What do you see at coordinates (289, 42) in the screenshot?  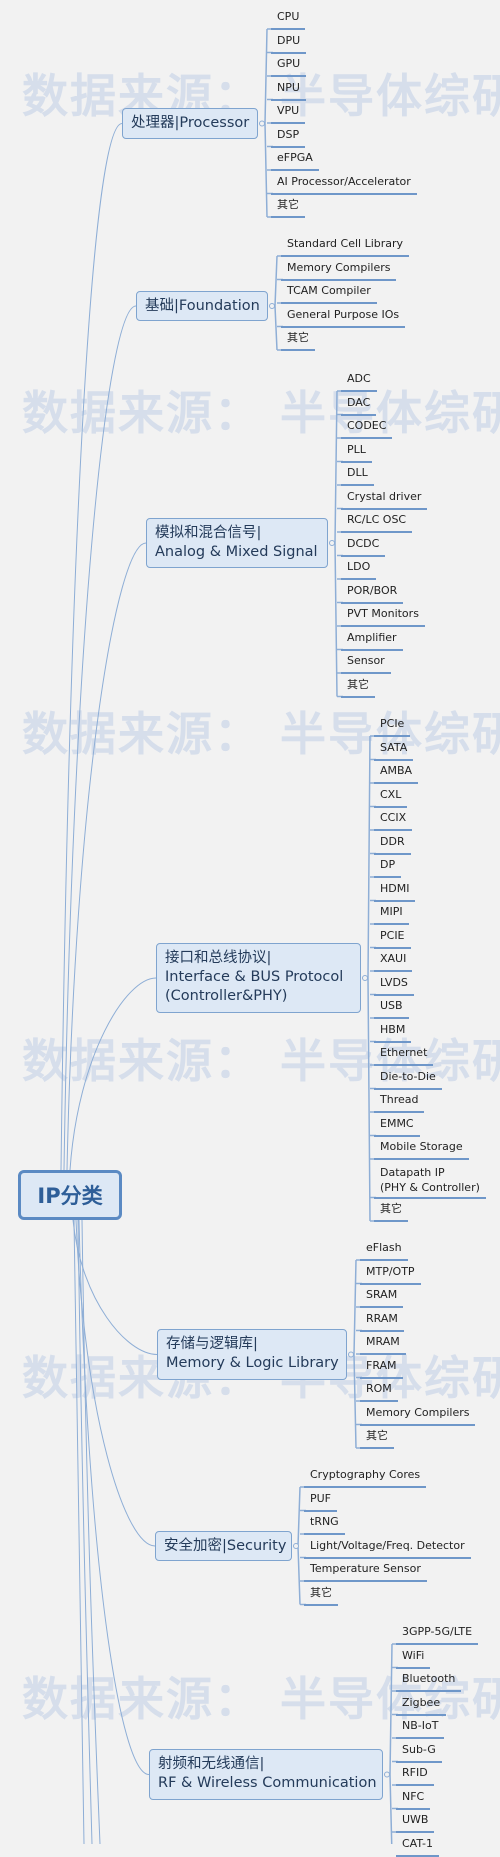 I see `leaf-item: DPU` at bounding box center [289, 42].